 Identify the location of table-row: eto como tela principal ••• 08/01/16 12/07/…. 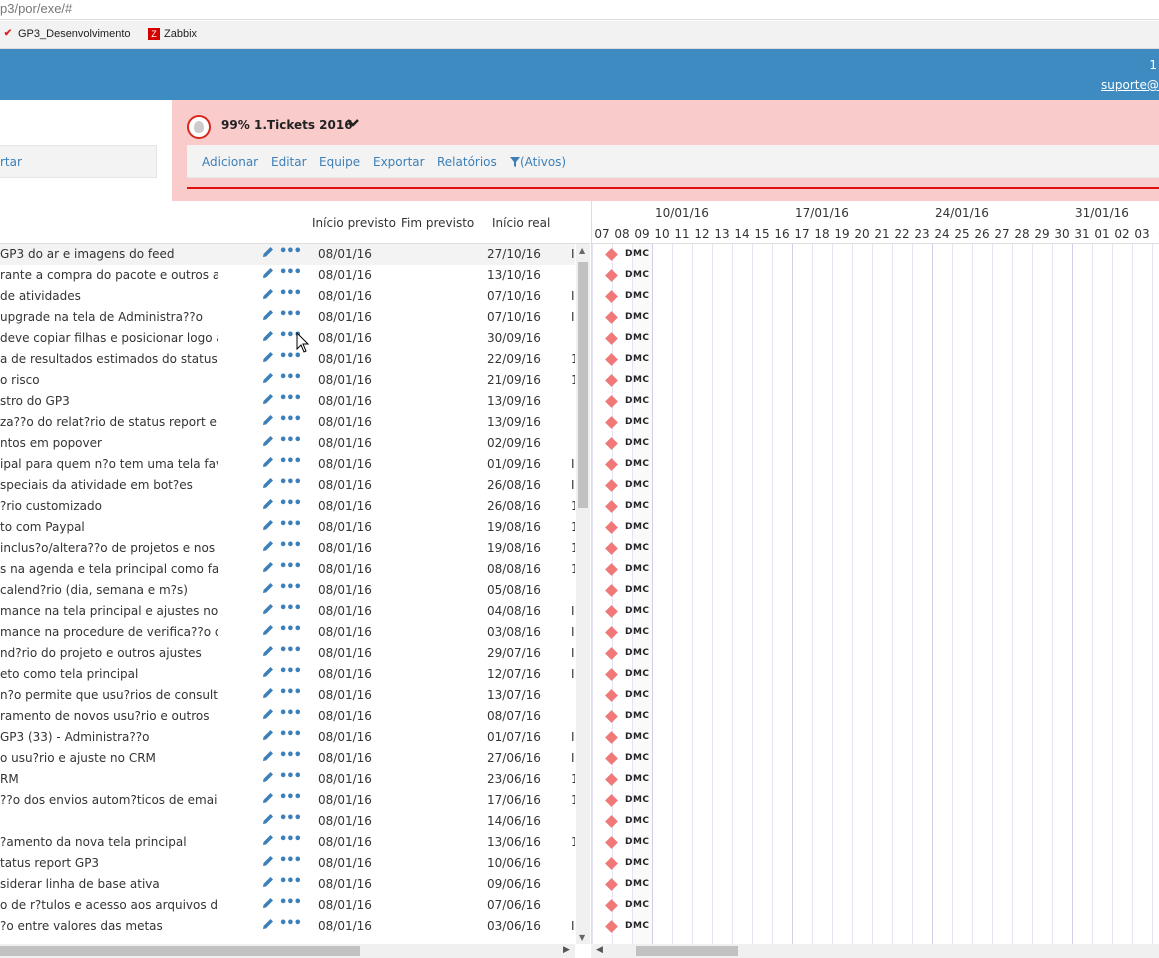
(287, 674).